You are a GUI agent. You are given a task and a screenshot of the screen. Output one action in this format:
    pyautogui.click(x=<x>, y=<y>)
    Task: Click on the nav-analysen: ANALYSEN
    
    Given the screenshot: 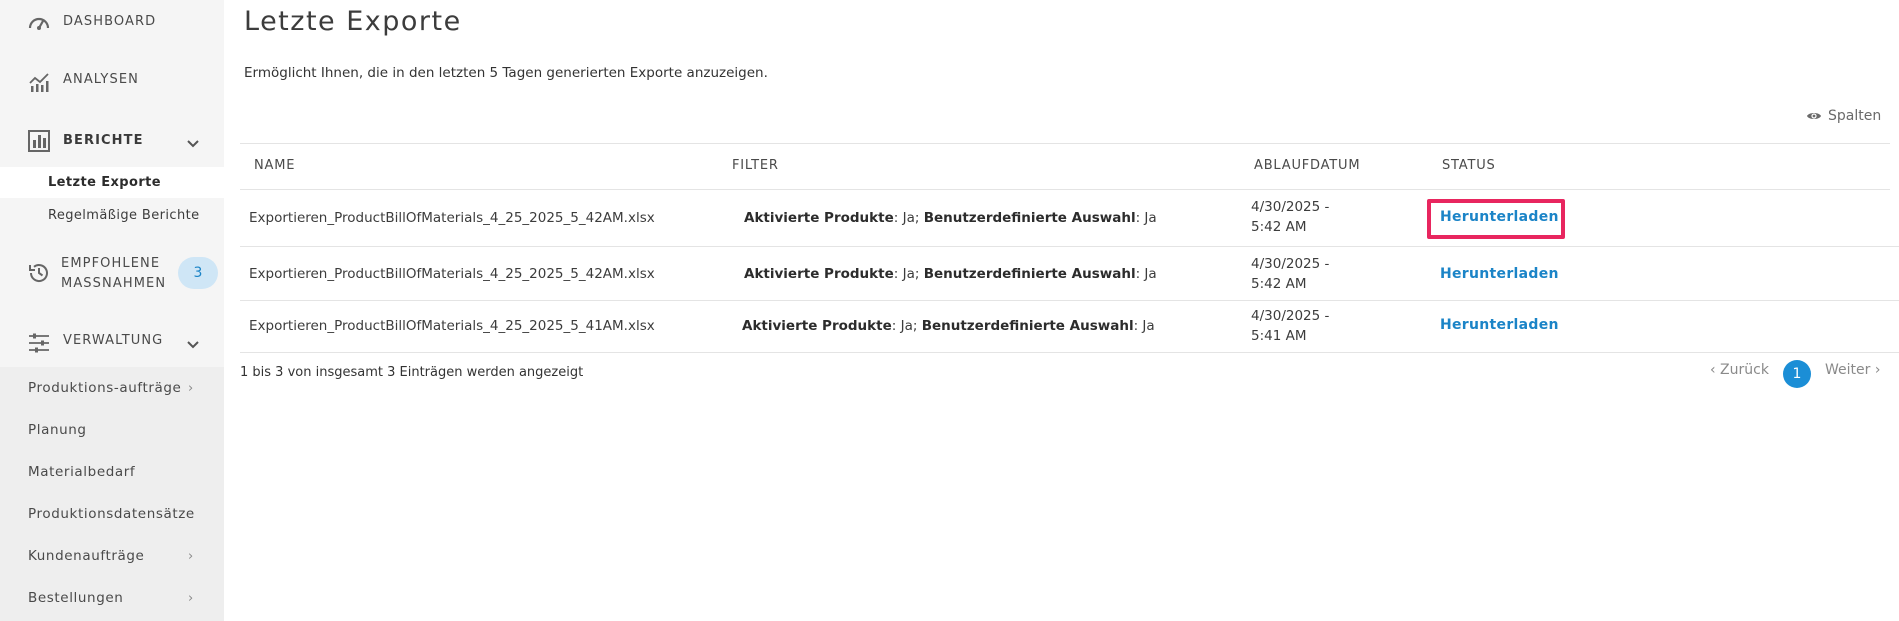 What is the action you would take?
    pyautogui.click(x=112, y=81)
    